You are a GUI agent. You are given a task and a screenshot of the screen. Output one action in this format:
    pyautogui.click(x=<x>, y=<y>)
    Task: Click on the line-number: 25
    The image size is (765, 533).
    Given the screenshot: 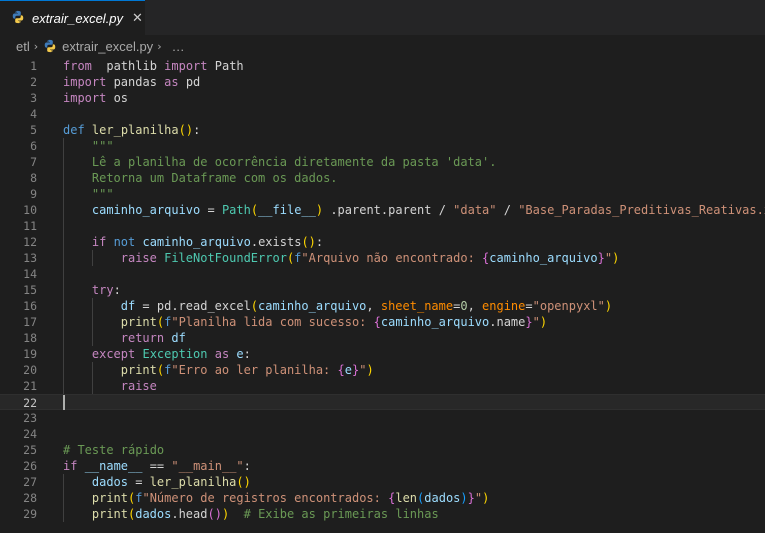 What is the action you would take?
    pyautogui.click(x=30, y=450)
    